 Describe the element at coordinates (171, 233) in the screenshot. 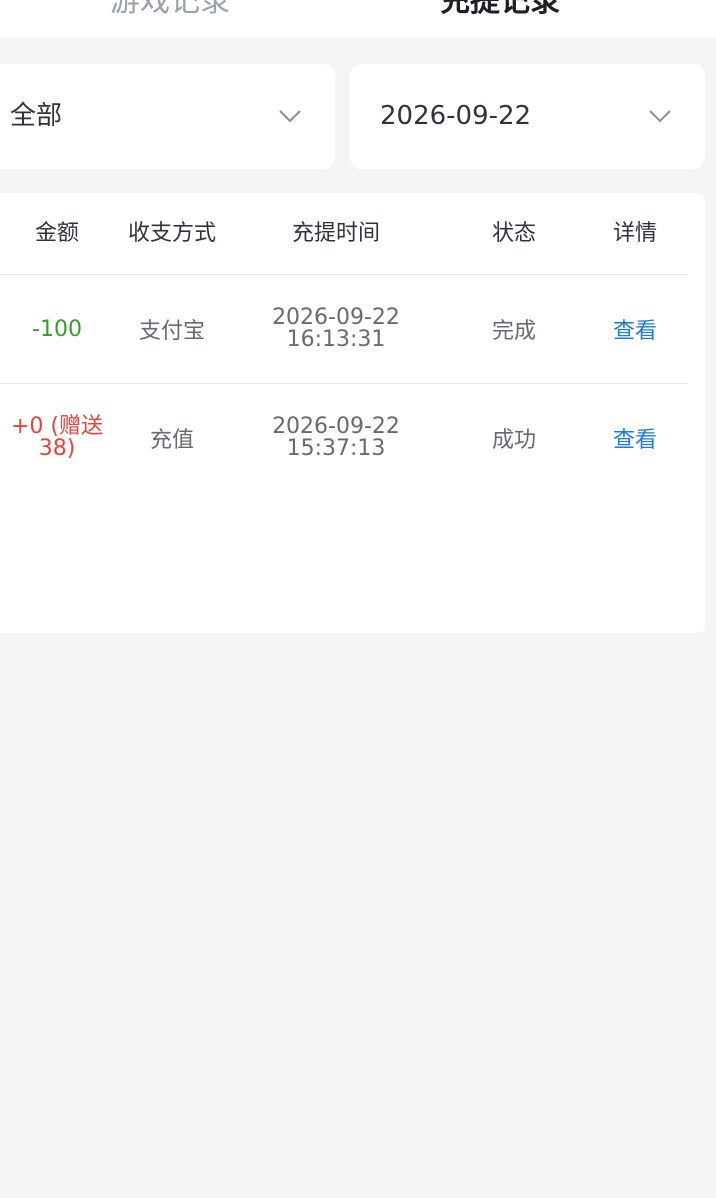

I see `header-method: 收支方式` at that location.